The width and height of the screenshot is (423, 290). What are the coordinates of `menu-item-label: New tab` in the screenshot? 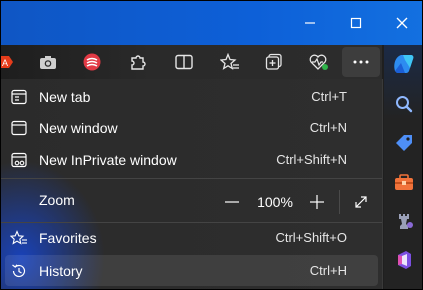 It's located at (65, 96).